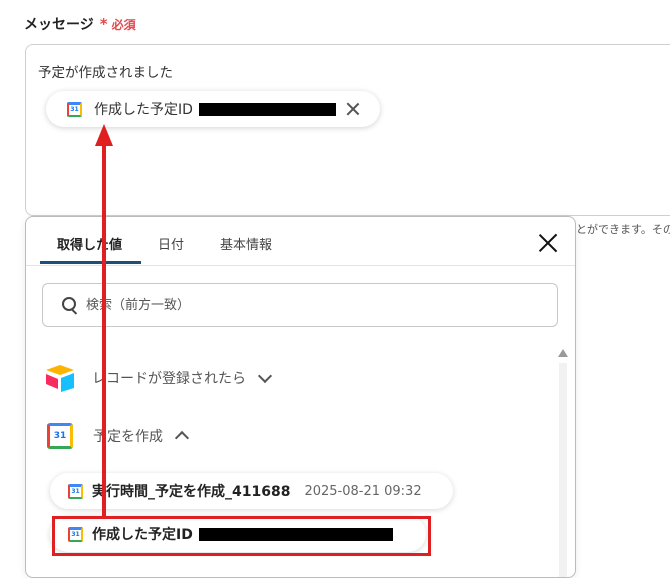  Describe the element at coordinates (563, 353) in the screenshot. I see `scroll-up-arrow-icon` at that location.